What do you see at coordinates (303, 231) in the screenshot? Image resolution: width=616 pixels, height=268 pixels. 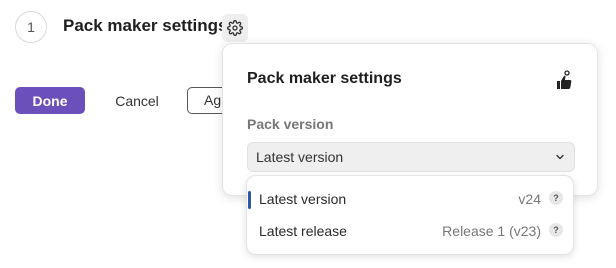 I see `option-label: Latest release` at bounding box center [303, 231].